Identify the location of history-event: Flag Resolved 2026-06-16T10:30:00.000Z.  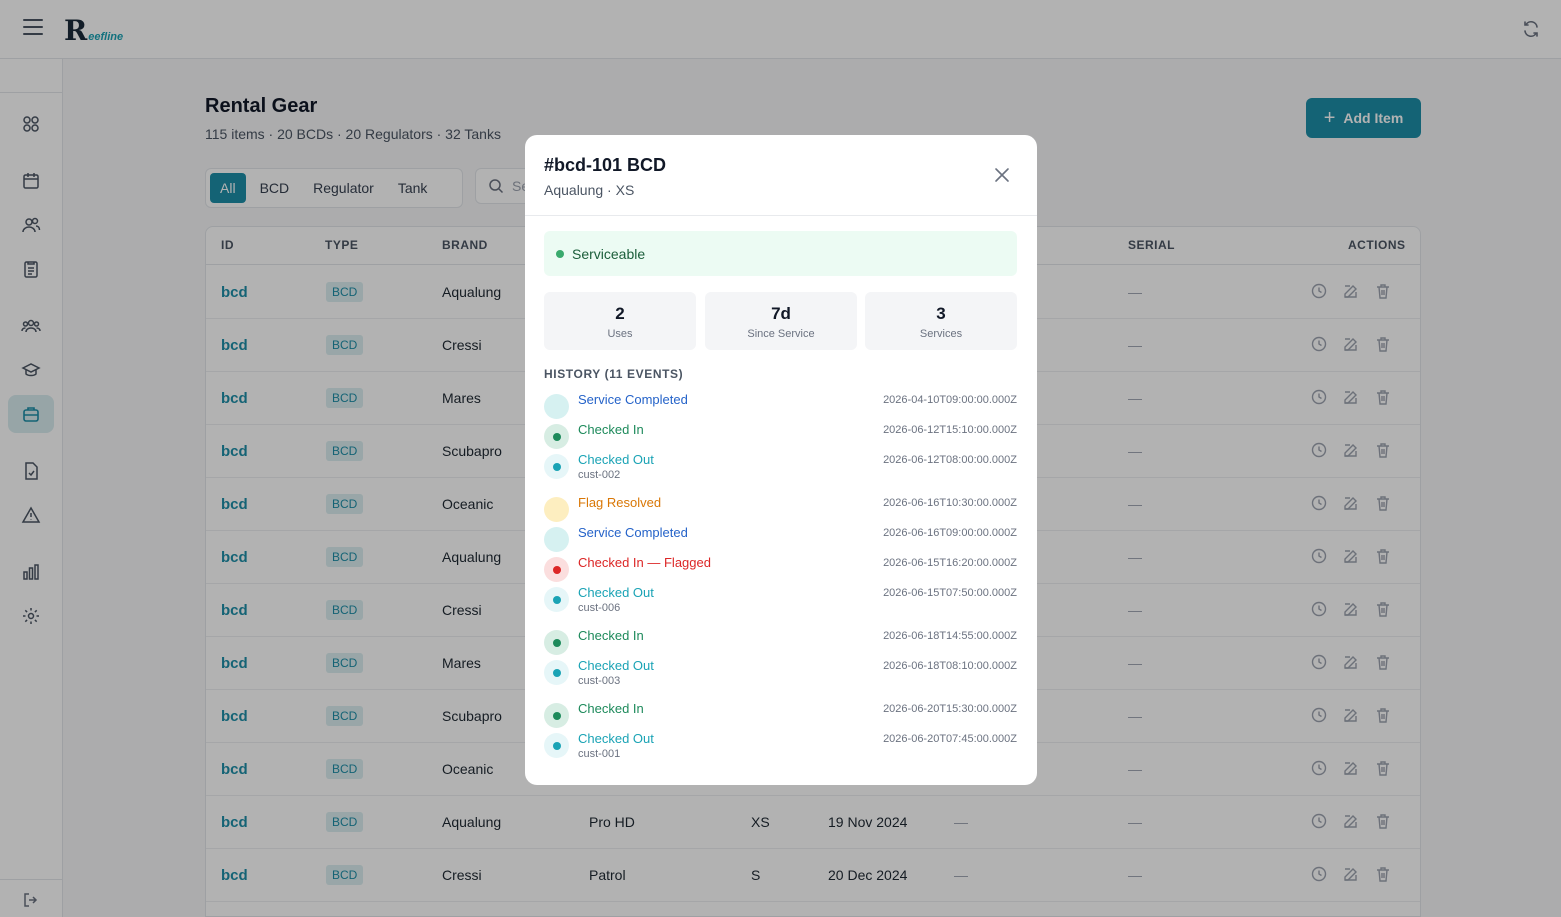
(780, 511).